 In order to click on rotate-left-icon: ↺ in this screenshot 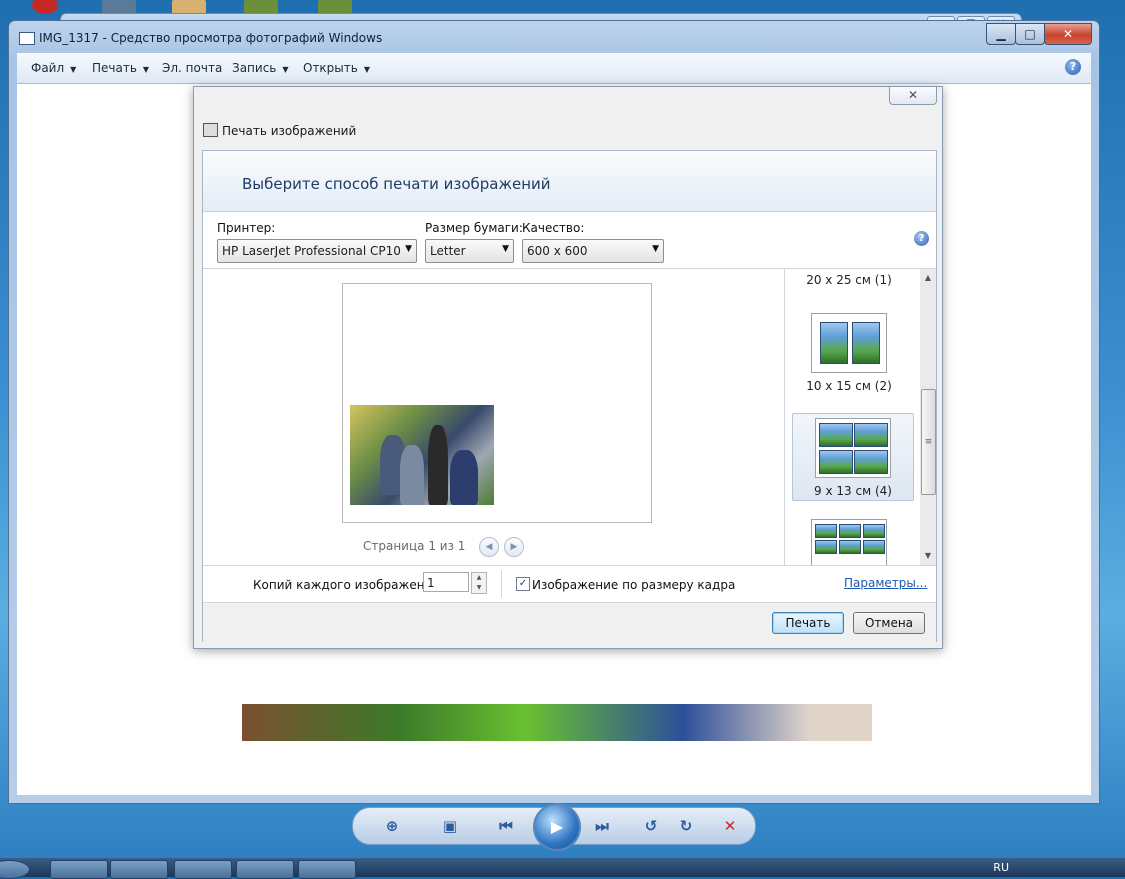, I will do `click(651, 826)`.